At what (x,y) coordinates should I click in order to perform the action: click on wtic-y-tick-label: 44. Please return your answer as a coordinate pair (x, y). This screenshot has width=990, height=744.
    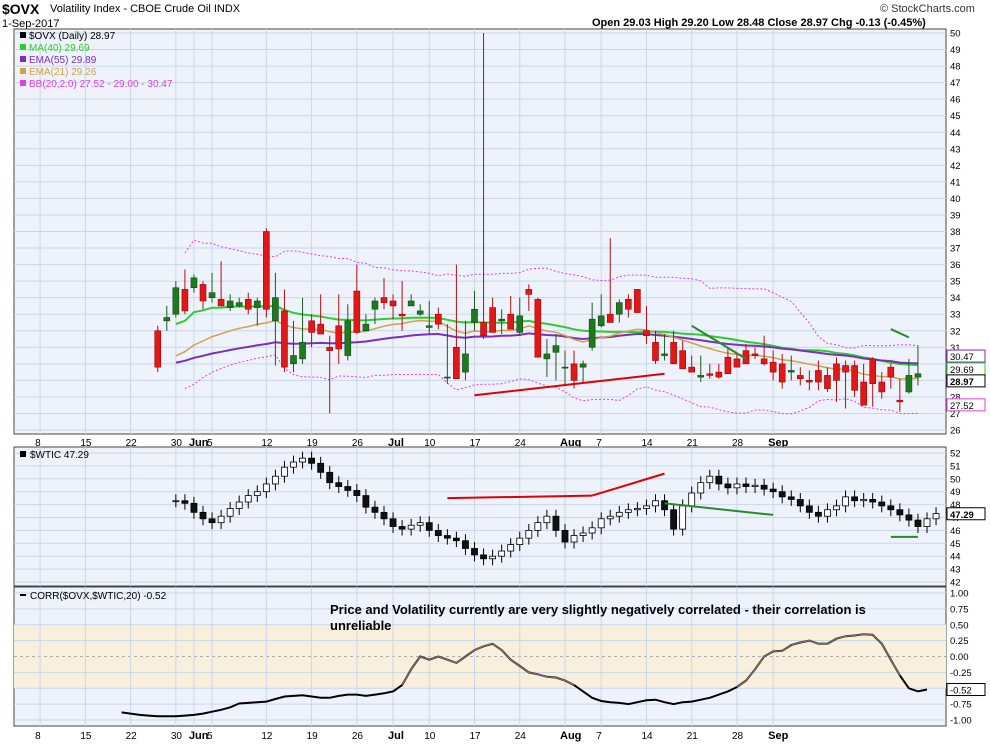
    Looking at the image, I should click on (955, 557).